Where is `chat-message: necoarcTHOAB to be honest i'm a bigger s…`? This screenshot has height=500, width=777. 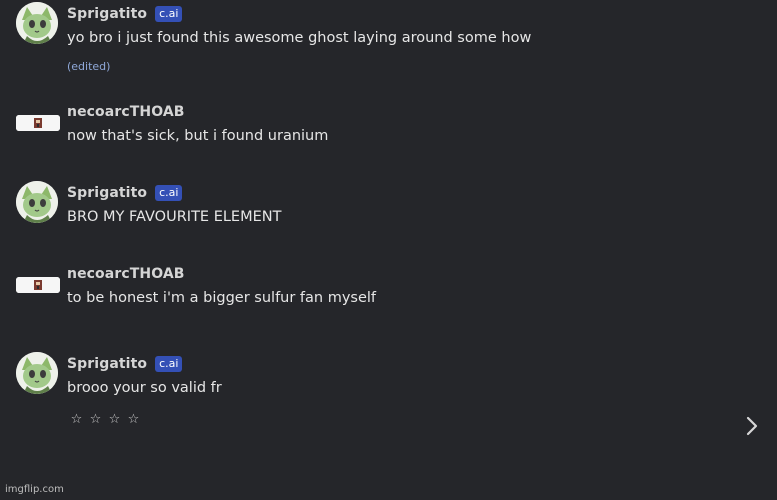 chat-message: necoarcTHOAB to be honest i'm a bigger s… is located at coordinates (366, 287).